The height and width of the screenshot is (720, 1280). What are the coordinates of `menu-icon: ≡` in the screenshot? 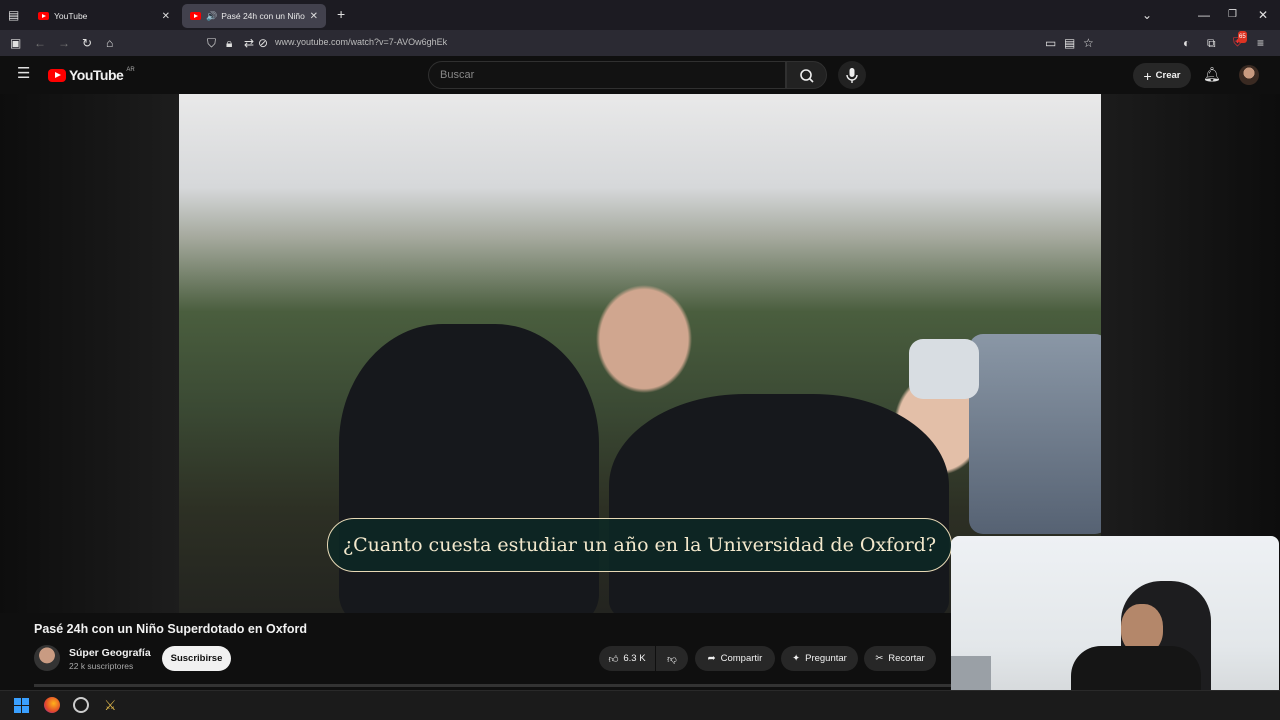 It's located at (1260, 43).